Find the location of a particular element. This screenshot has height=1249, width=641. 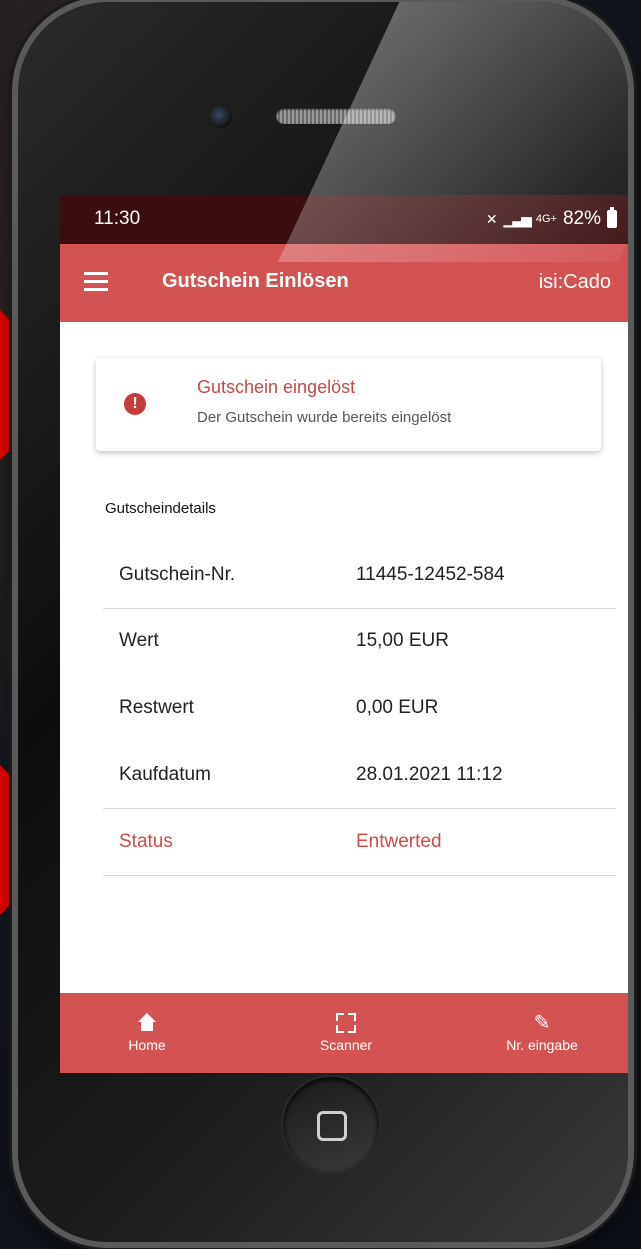

status-indicators: ✕ ▁▃▅ 4G+ 82% is located at coordinates (551, 218).